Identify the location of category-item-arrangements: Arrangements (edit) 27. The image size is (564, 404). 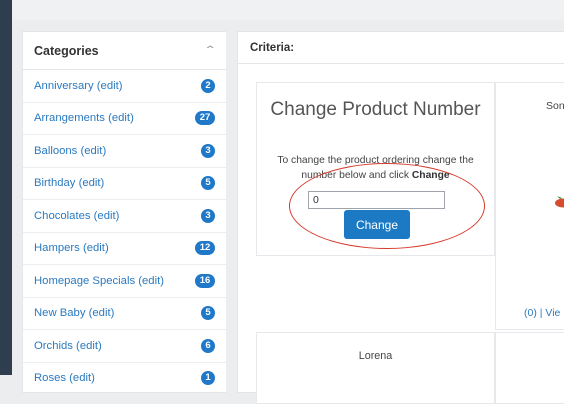
(124, 119).